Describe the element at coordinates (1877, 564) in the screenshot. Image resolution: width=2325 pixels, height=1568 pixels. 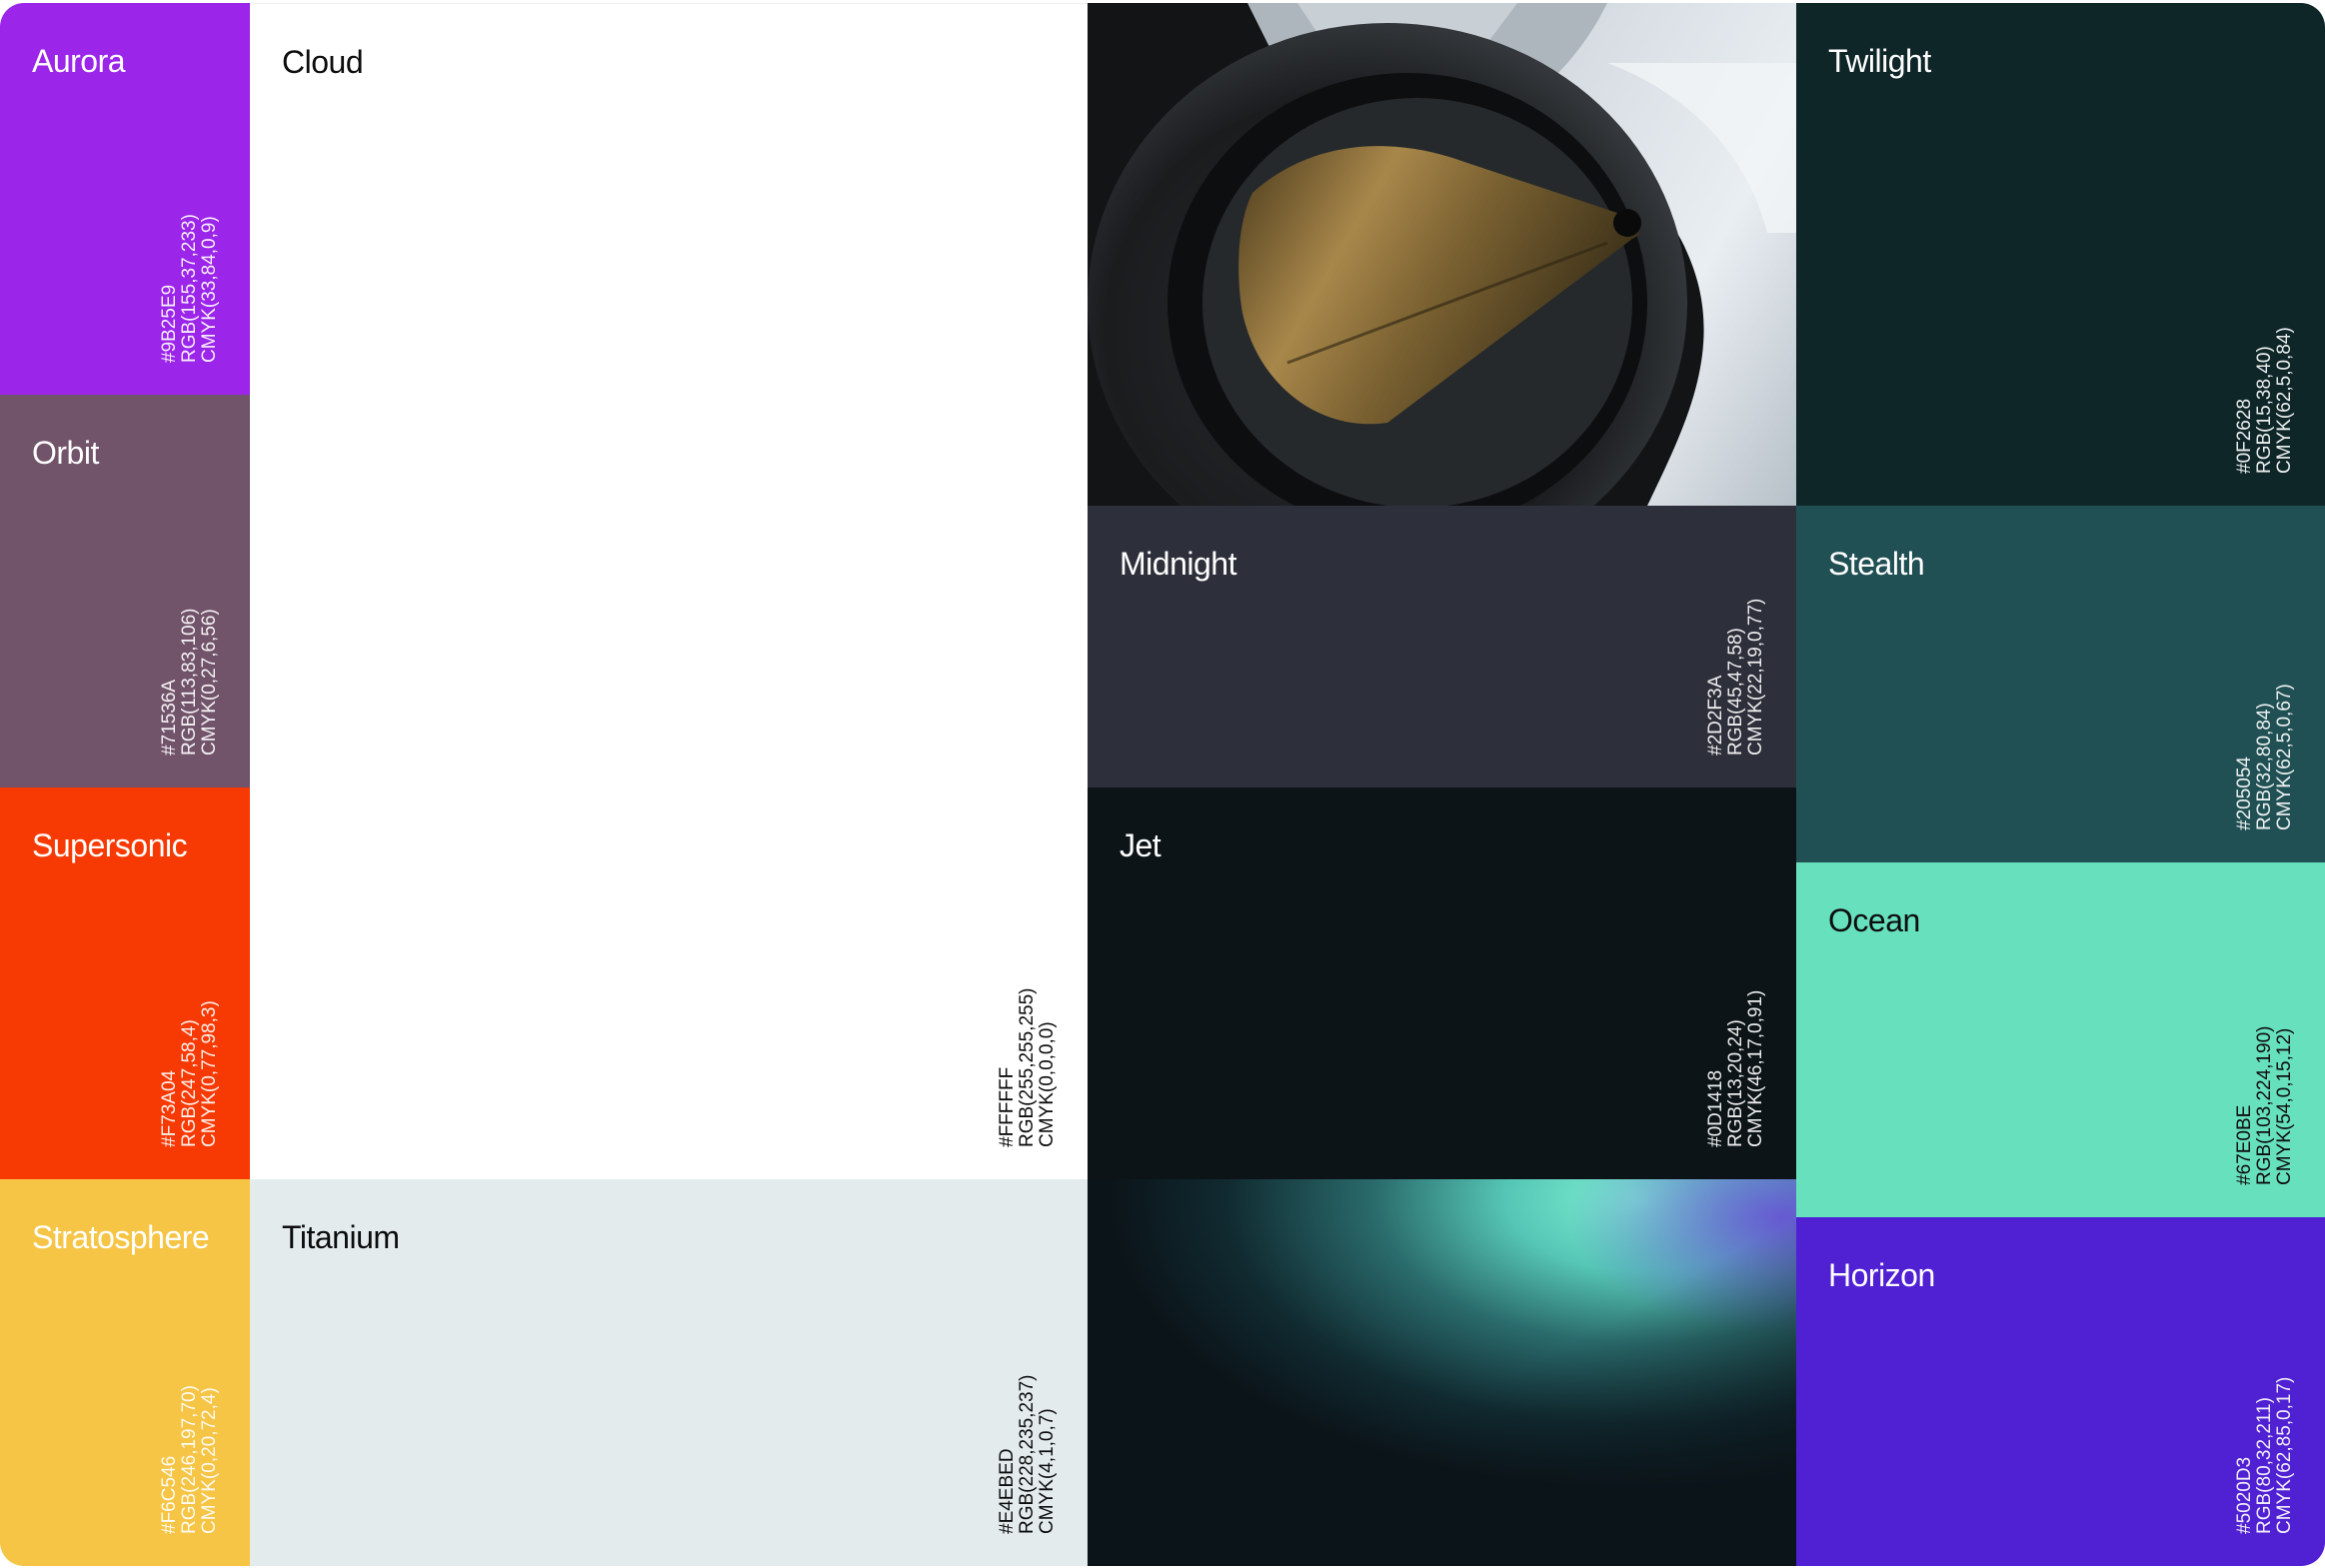
I see `swatch-name: Stealth` at that location.